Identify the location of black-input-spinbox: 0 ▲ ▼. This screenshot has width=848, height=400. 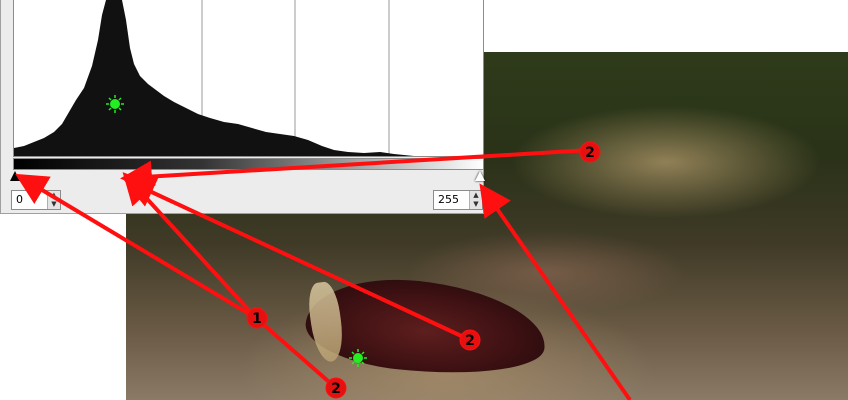
(36, 200).